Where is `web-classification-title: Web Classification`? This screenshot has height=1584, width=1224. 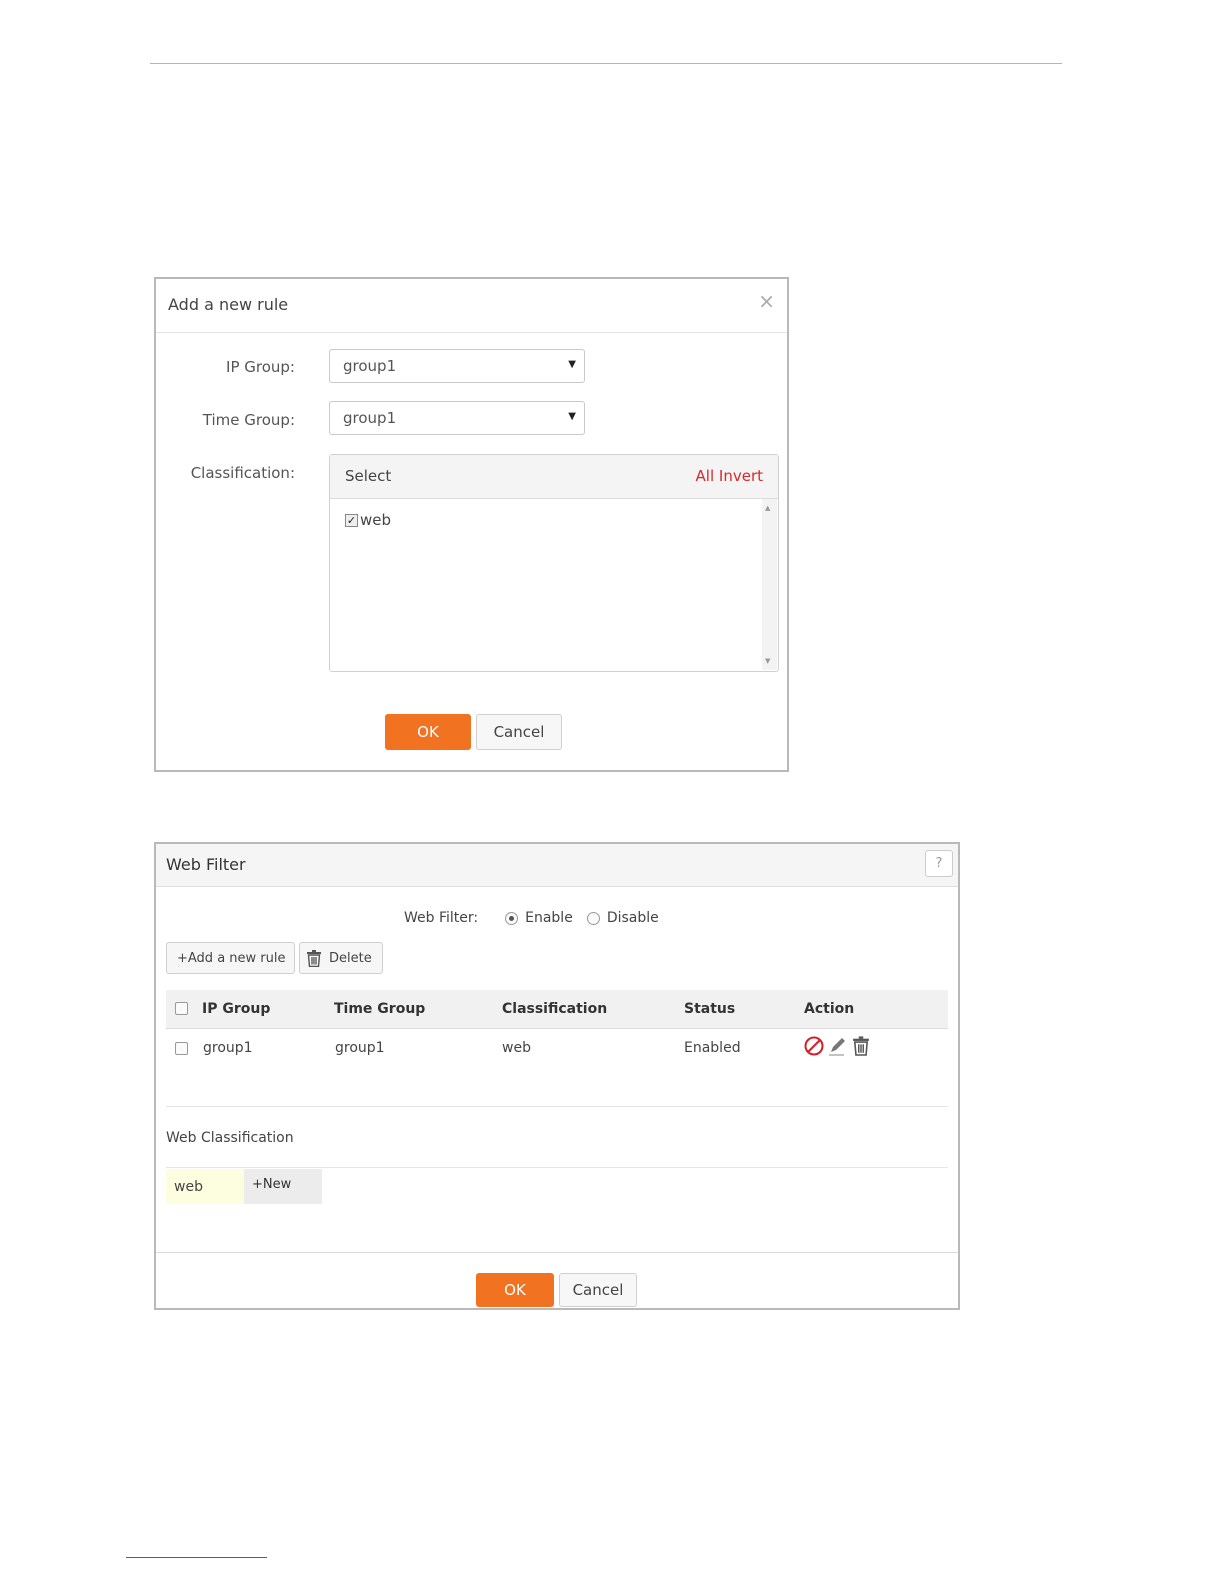
web-classification-title: Web Classification is located at coordinates (230, 1138).